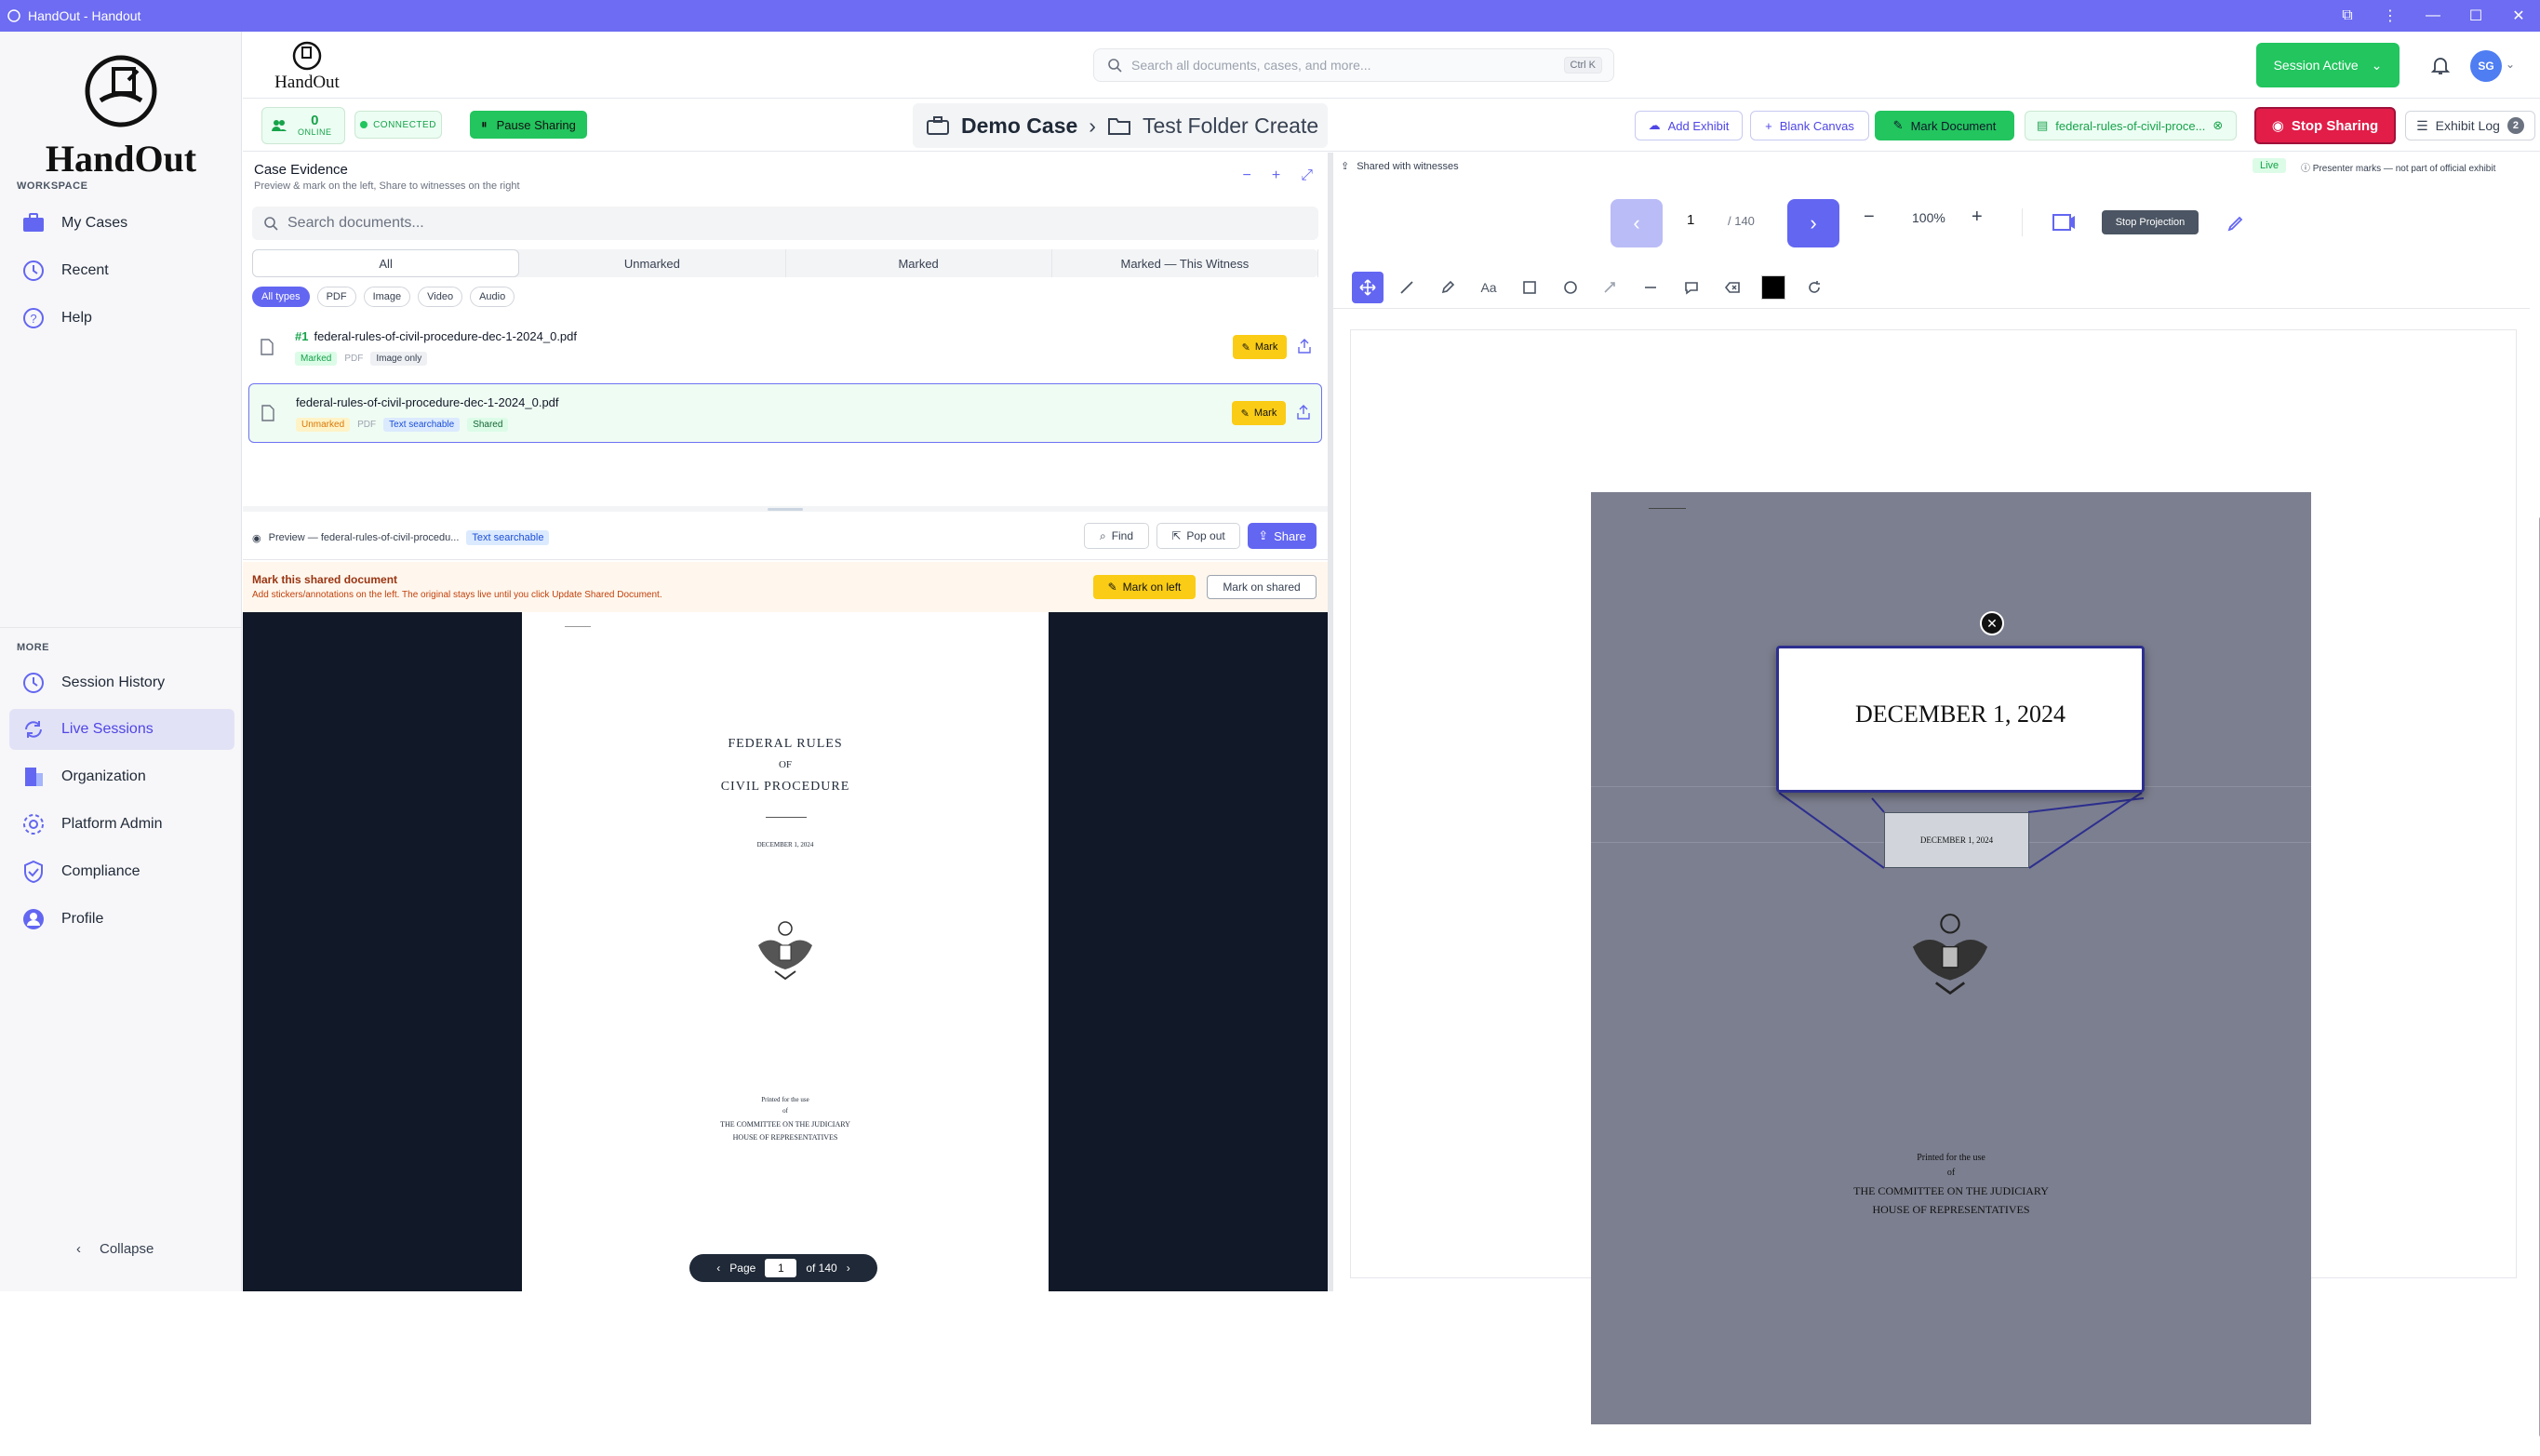 The width and height of the screenshot is (2540, 1456). What do you see at coordinates (387, 297) in the screenshot?
I see `filter-image: Image` at bounding box center [387, 297].